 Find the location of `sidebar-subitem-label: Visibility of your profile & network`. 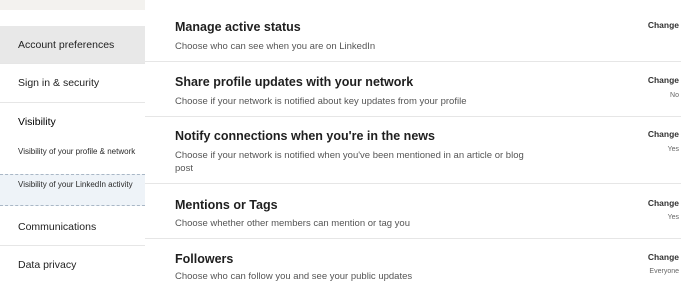

sidebar-subitem-label: Visibility of your profile & network is located at coordinates (77, 151).